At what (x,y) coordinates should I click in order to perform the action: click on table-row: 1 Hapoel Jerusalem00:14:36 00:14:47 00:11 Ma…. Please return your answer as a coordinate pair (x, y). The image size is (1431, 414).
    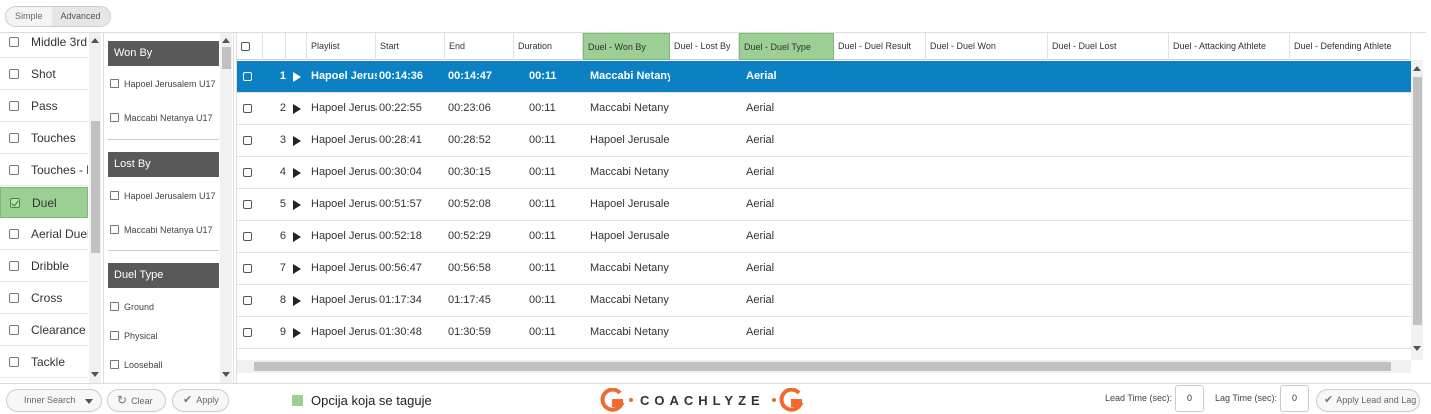
    Looking at the image, I should click on (824, 77).